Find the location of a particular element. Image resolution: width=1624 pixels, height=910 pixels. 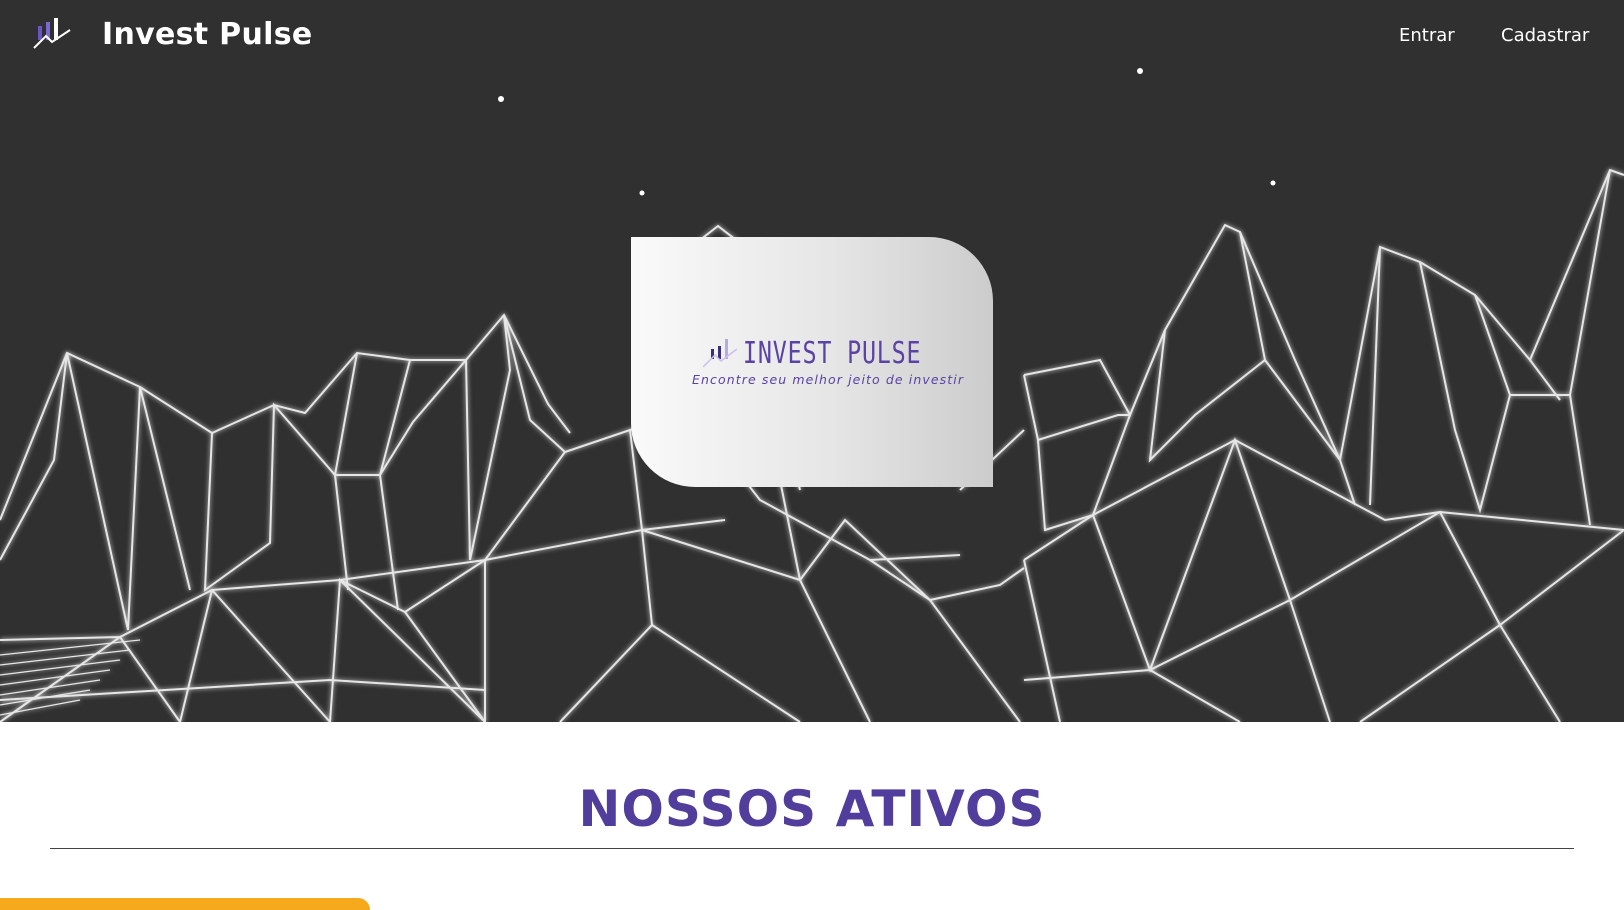

section-divider is located at coordinates (812, 848).